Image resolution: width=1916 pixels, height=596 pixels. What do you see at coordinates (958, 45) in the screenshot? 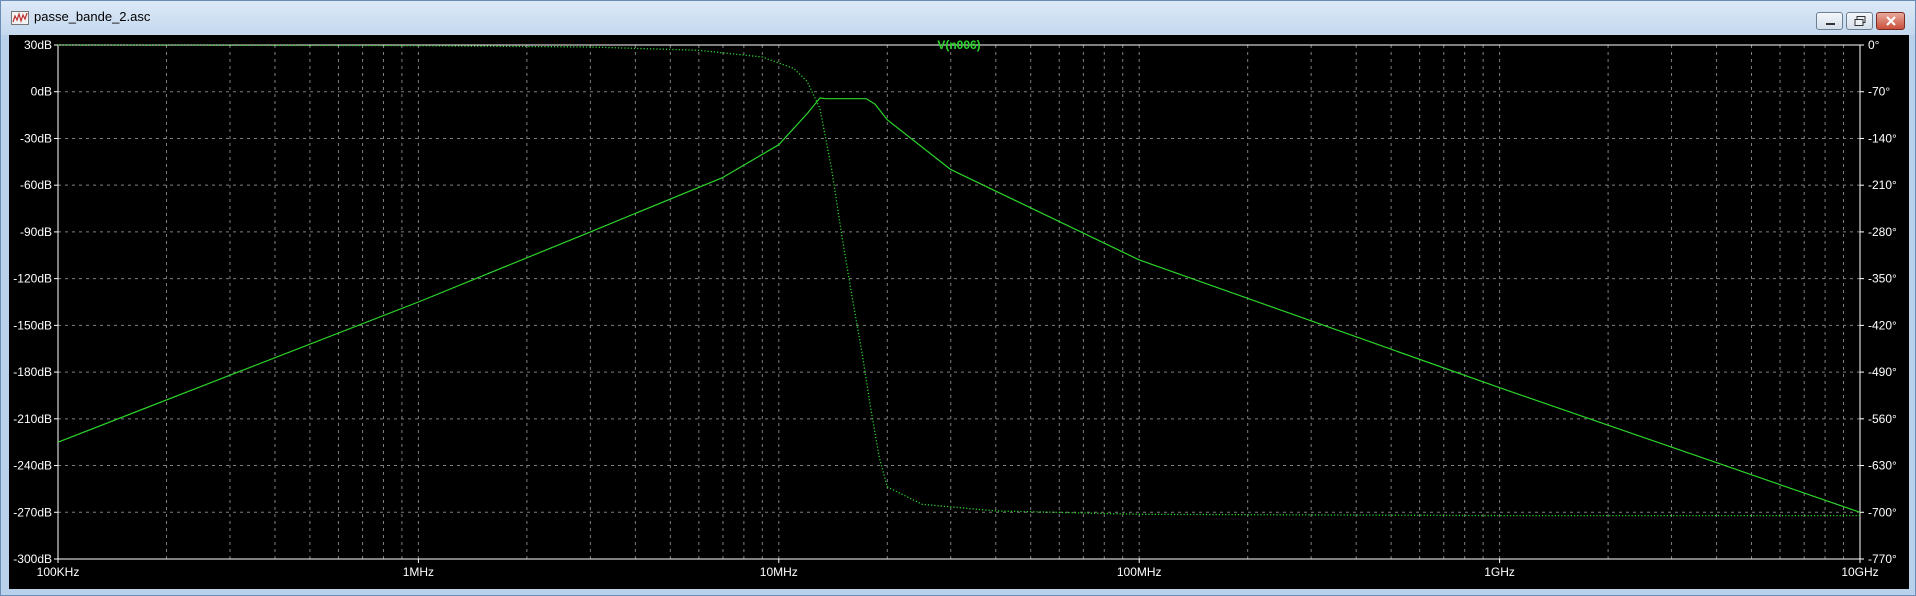
I see `trace-title: V(n006)` at bounding box center [958, 45].